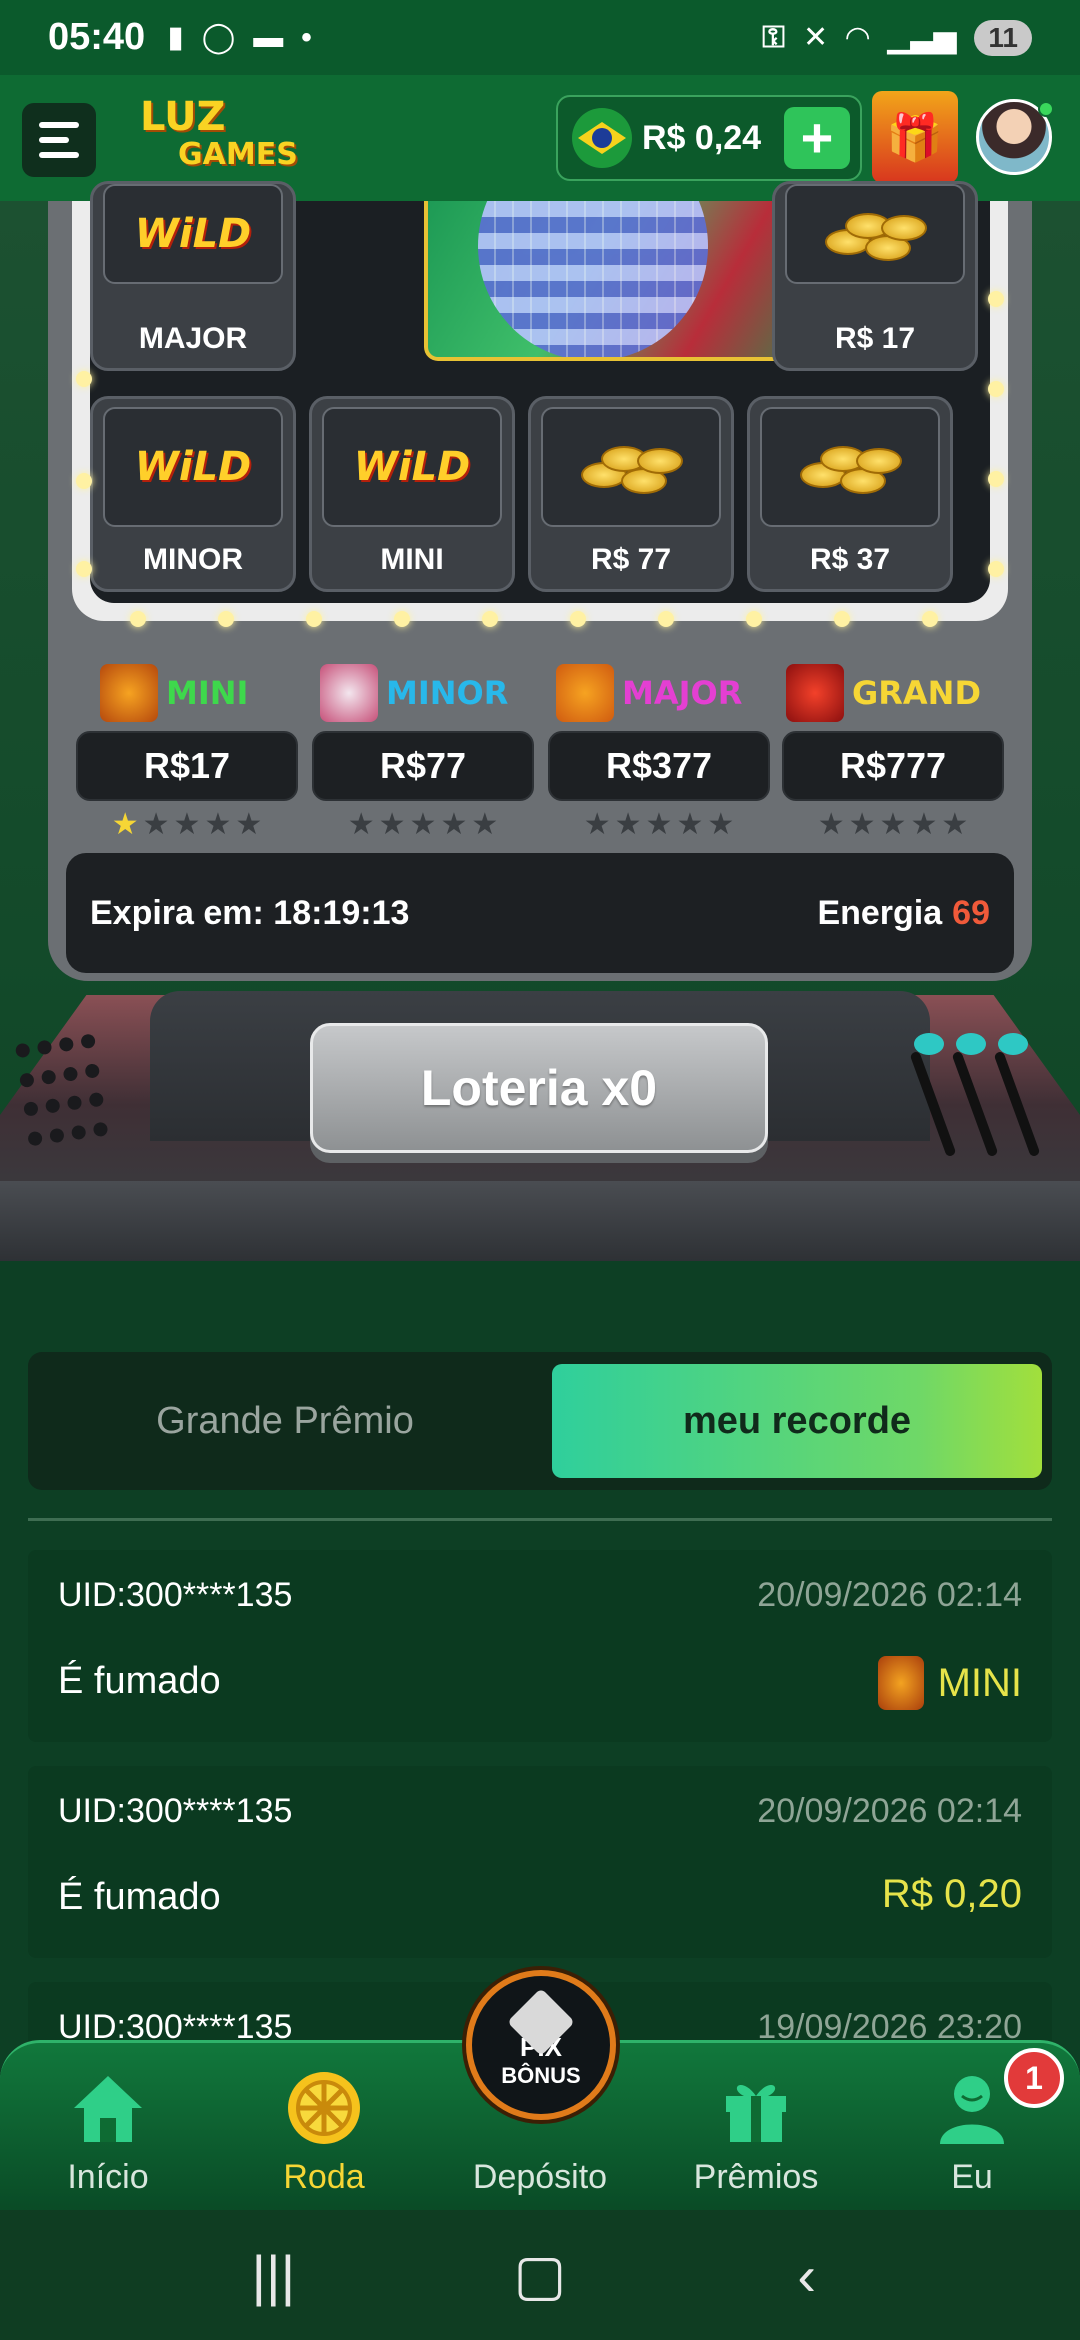 Image resolution: width=1080 pixels, height=2340 pixels. What do you see at coordinates (659, 766) in the screenshot?
I see `jackpot-major-value: R$377` at bounding box center [659, 766].